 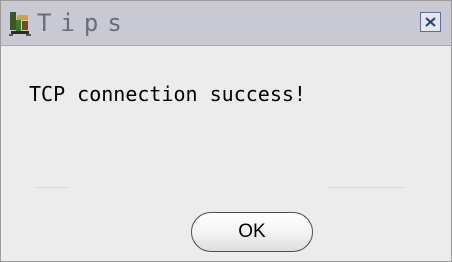 I want to click on close-button, so click(x=430, y=22).